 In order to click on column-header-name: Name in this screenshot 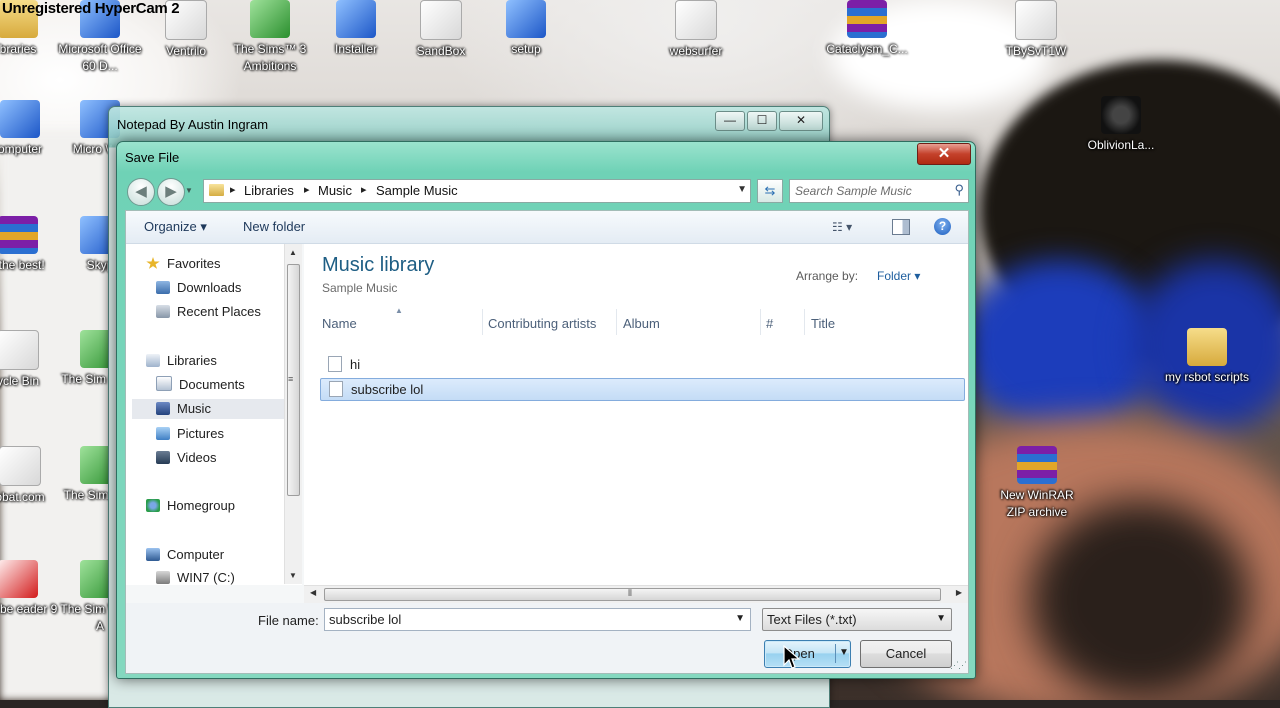, I will do `click(339, 323)`.